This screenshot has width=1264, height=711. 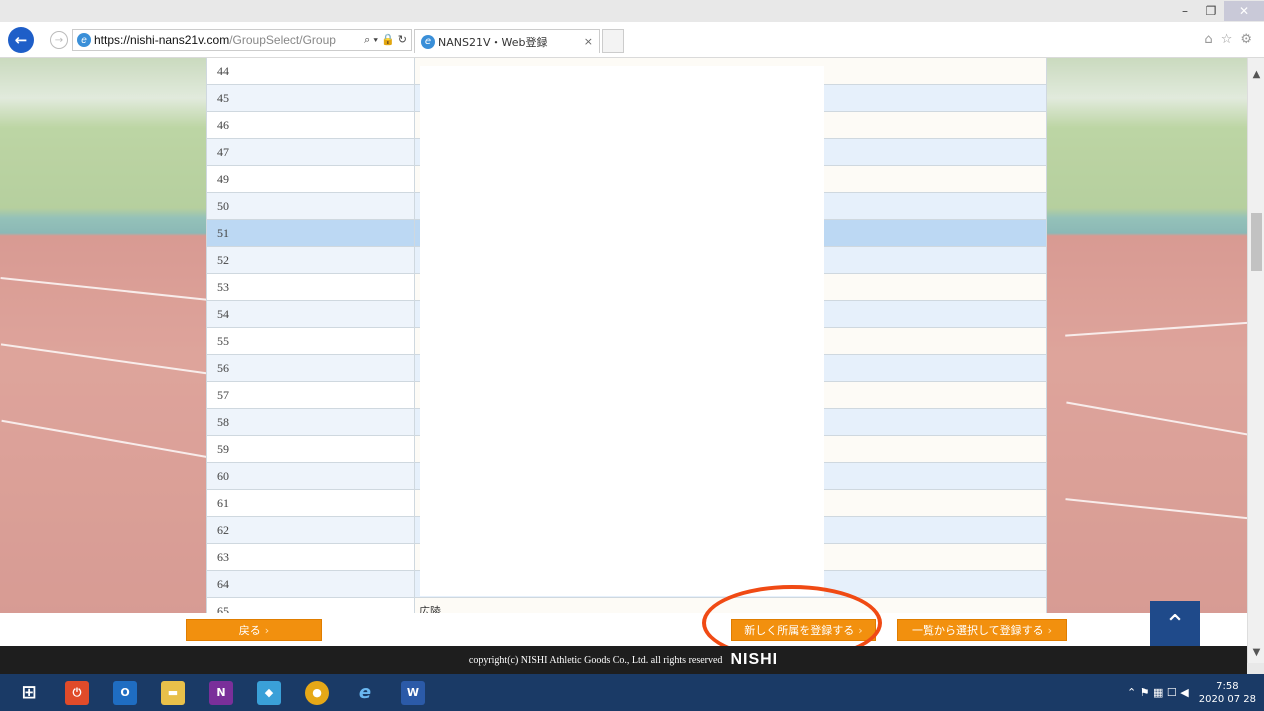 What do you see at coordinates (428, 41) in the screenshot?
I see `tab-ie-icon: e` at bounding box center [428, 41].